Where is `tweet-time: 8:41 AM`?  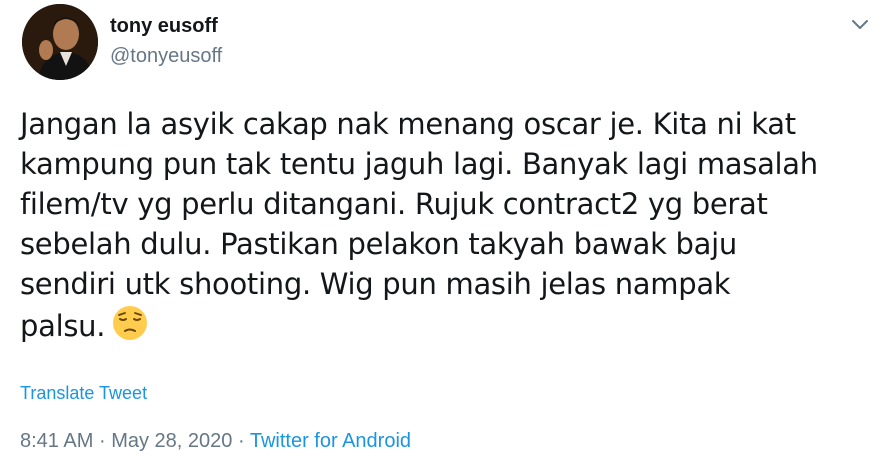
tweet-time: 8:41 AM is located at coordinates (56, 441).